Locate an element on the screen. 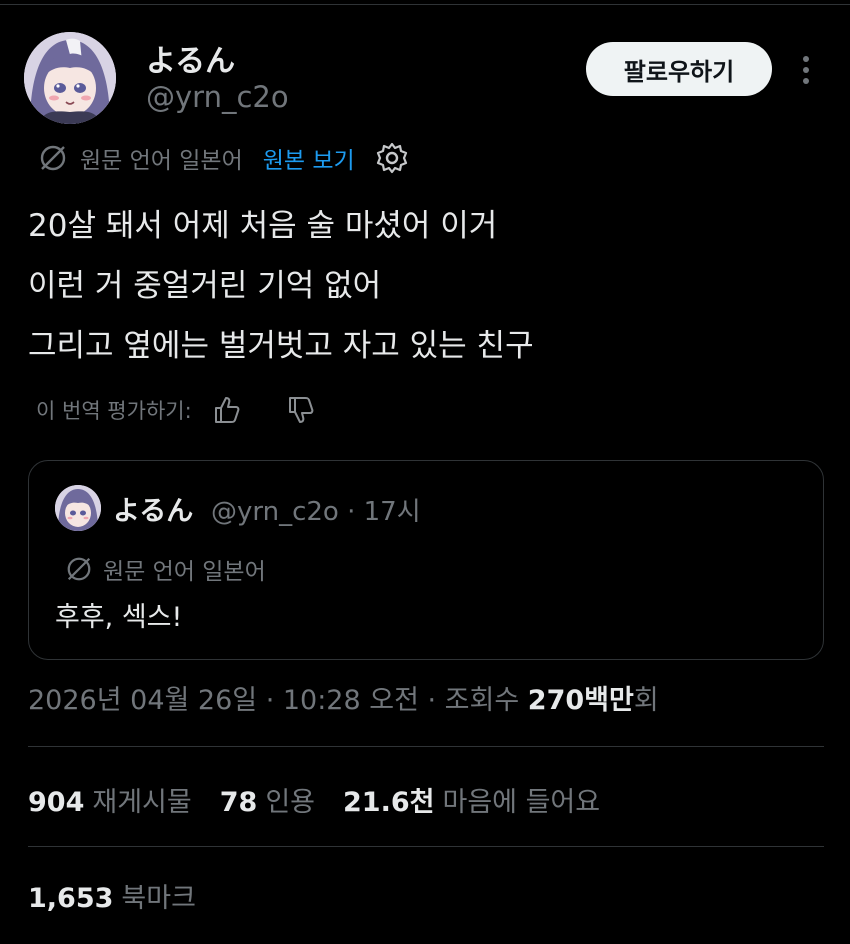 Image resolution: width=850 pixels, height=944 pixels. thumbs-down-icon is located at coordinates (300, 410).